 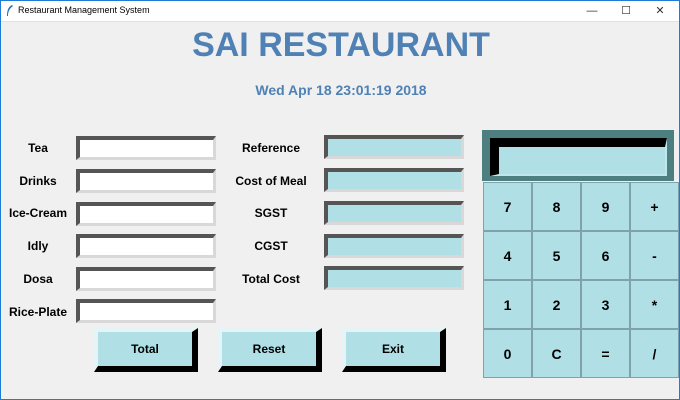 What do you see at coordinates (654, 255) in the screenshot?
I see `calc-button-minus: -` at bounding box center [654, 255].